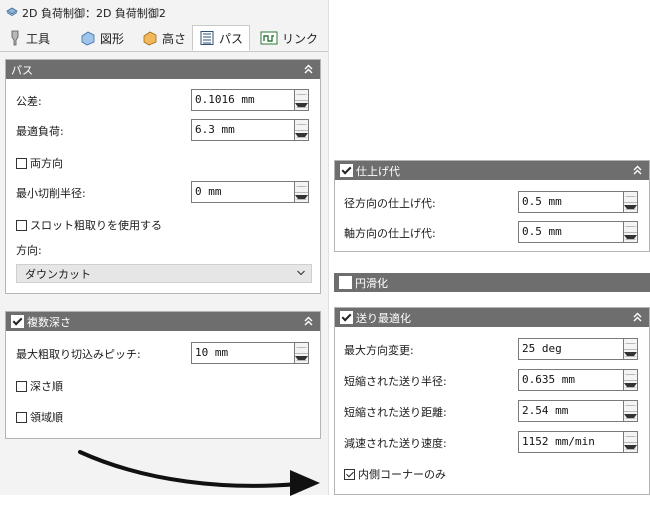 The width and height of the screenshot is (650, 508). I want to click on tab-link: リンク, so click(289, 38).